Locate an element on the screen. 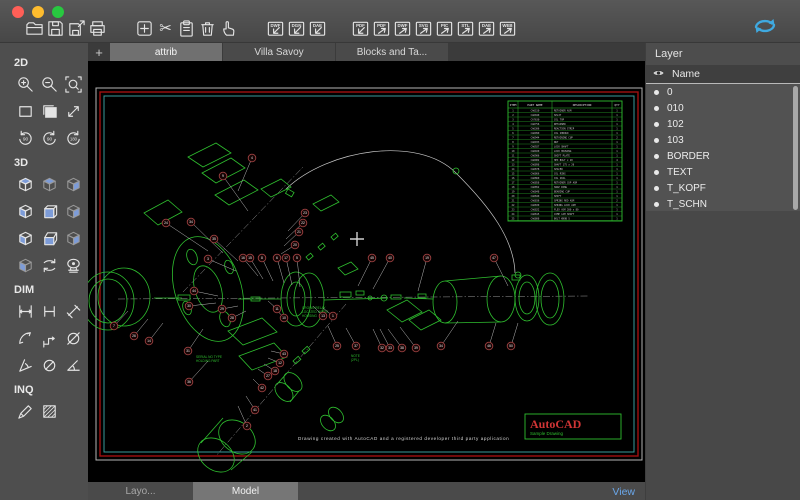 Image resolution: width=800 pixels, height=500 pixels. svg-text: 7 is located at coordinates (114, 326).